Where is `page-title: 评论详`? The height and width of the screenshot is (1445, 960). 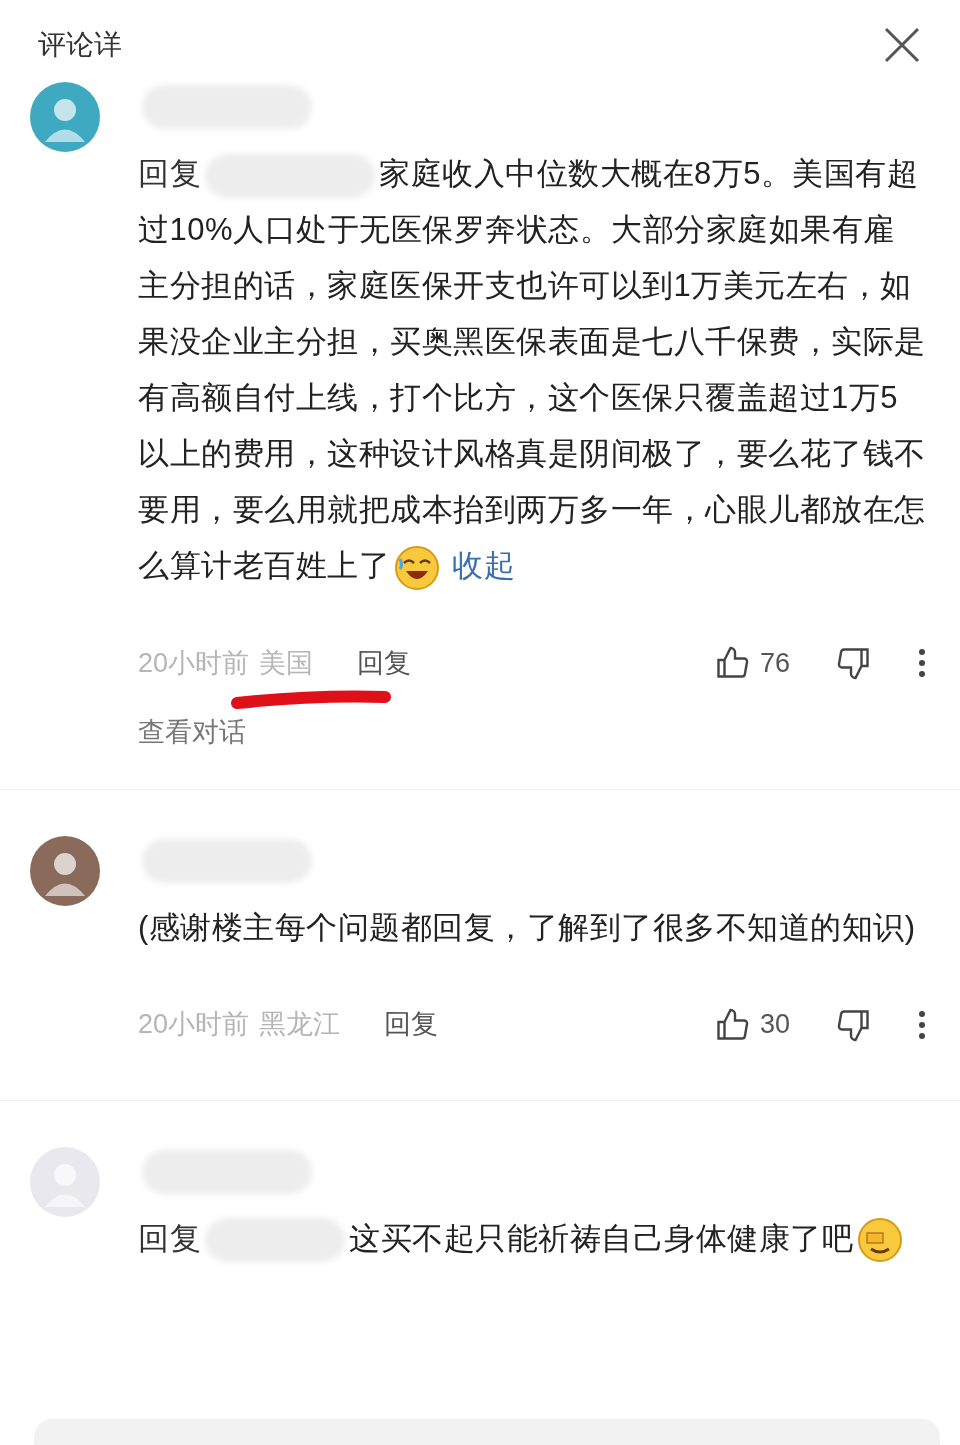 page-title: 评论详 is located at coordinates (80, 45).